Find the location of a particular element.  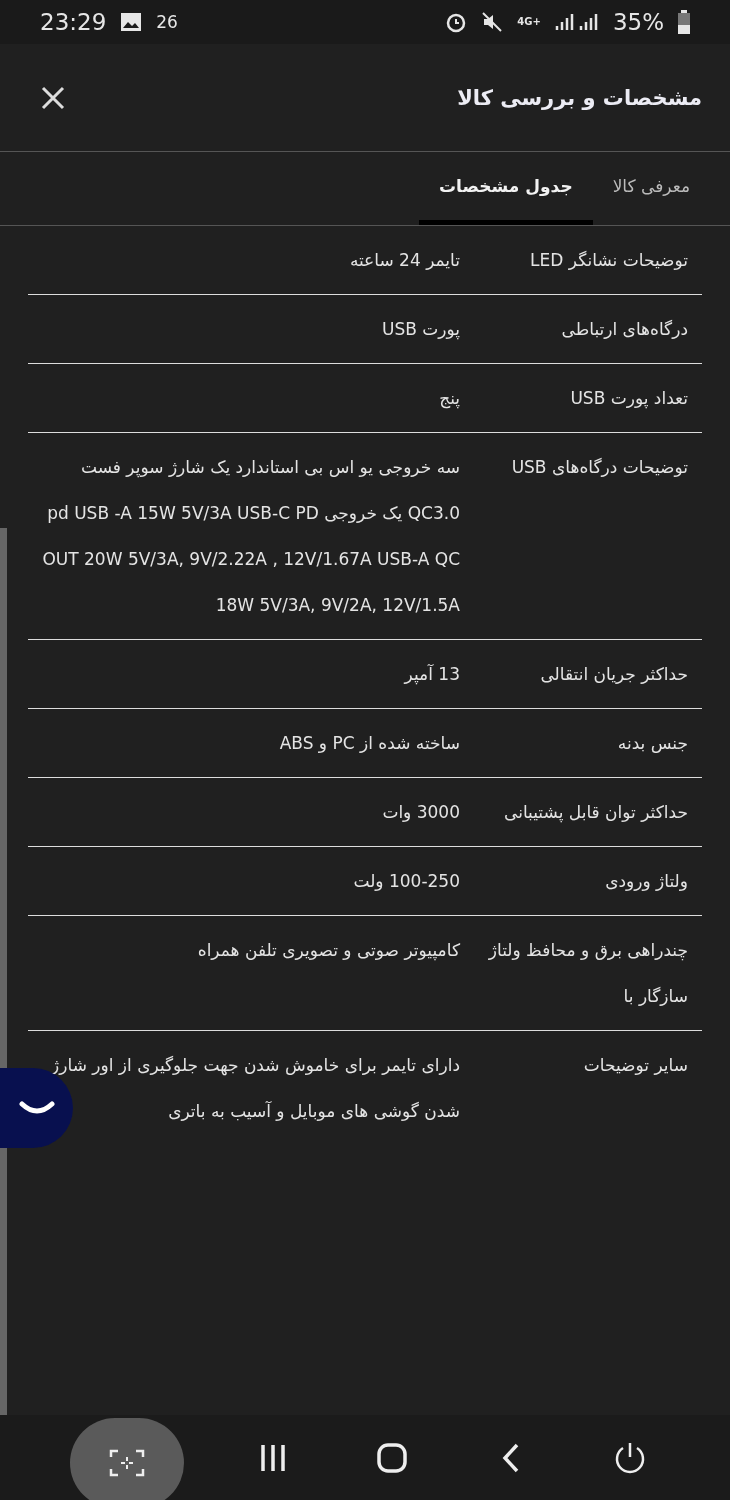

capture-icon is located at coordinates (126, 1462).